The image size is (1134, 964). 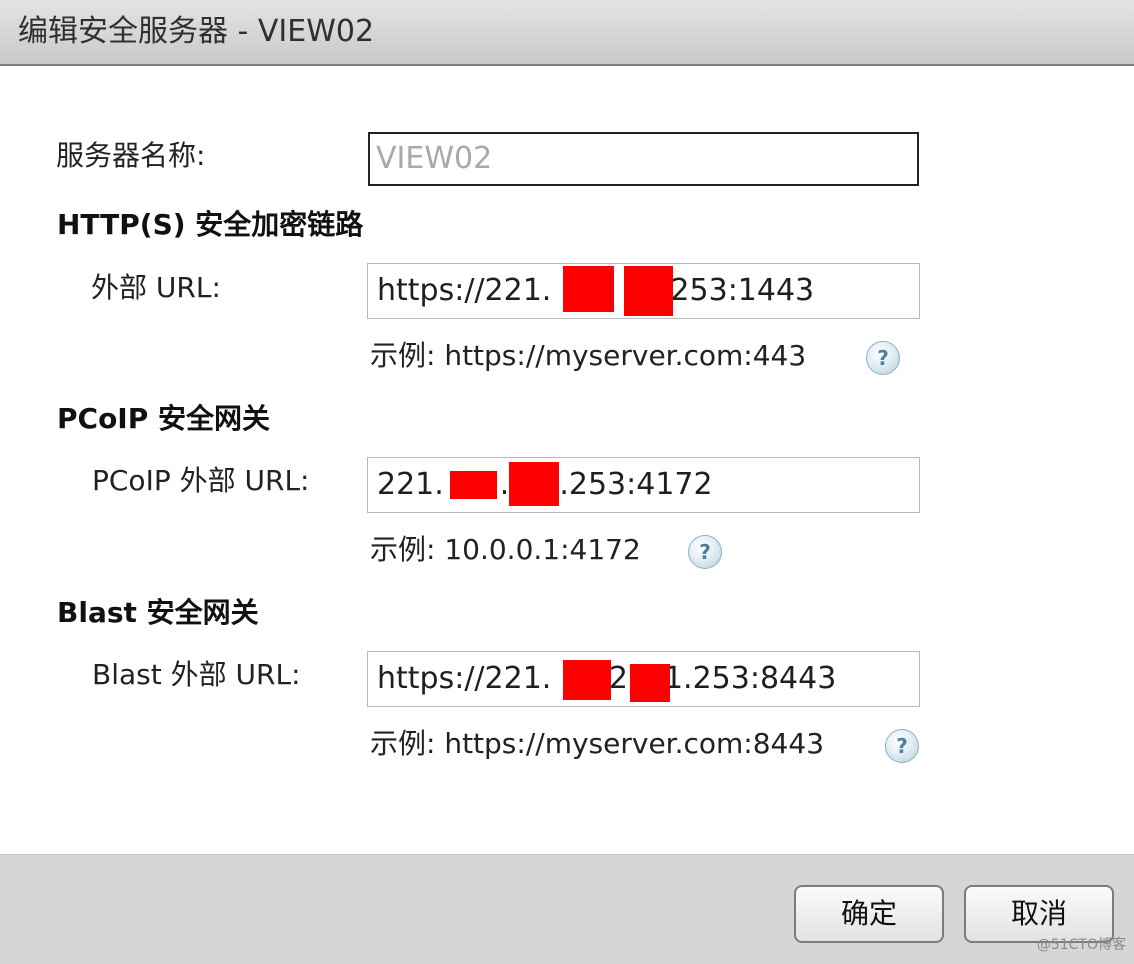 I want to click on ok-button: 确定, so click(x=869, y=914).